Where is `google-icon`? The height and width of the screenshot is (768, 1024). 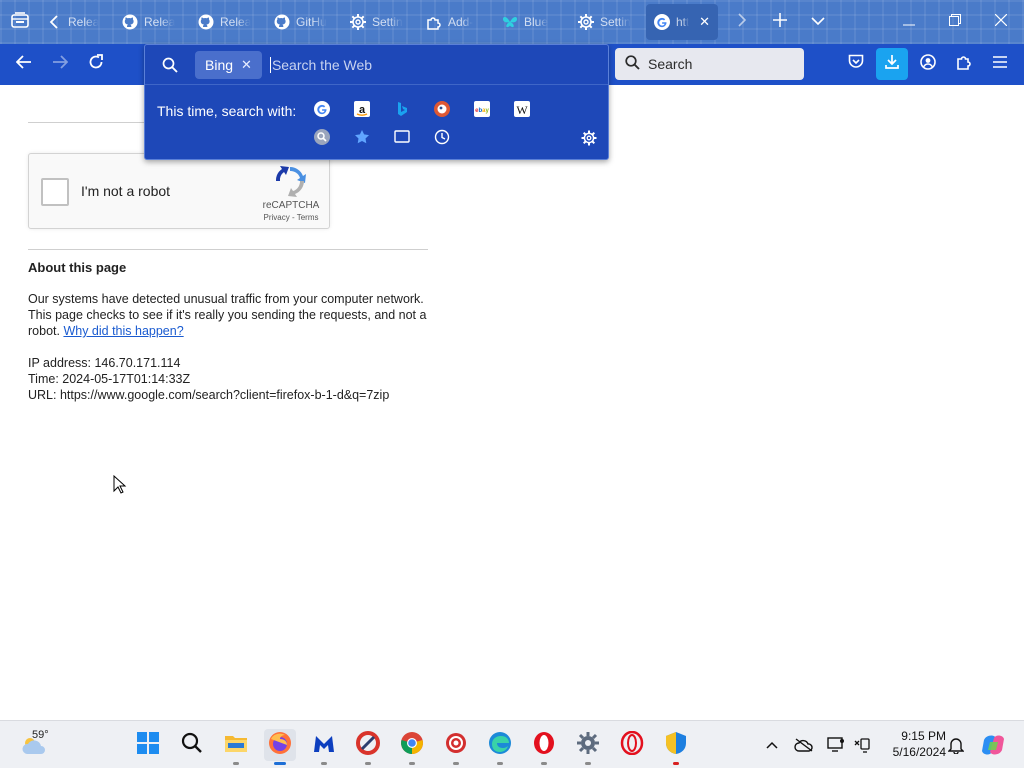 google-icon is located at coordinates (662, 22).